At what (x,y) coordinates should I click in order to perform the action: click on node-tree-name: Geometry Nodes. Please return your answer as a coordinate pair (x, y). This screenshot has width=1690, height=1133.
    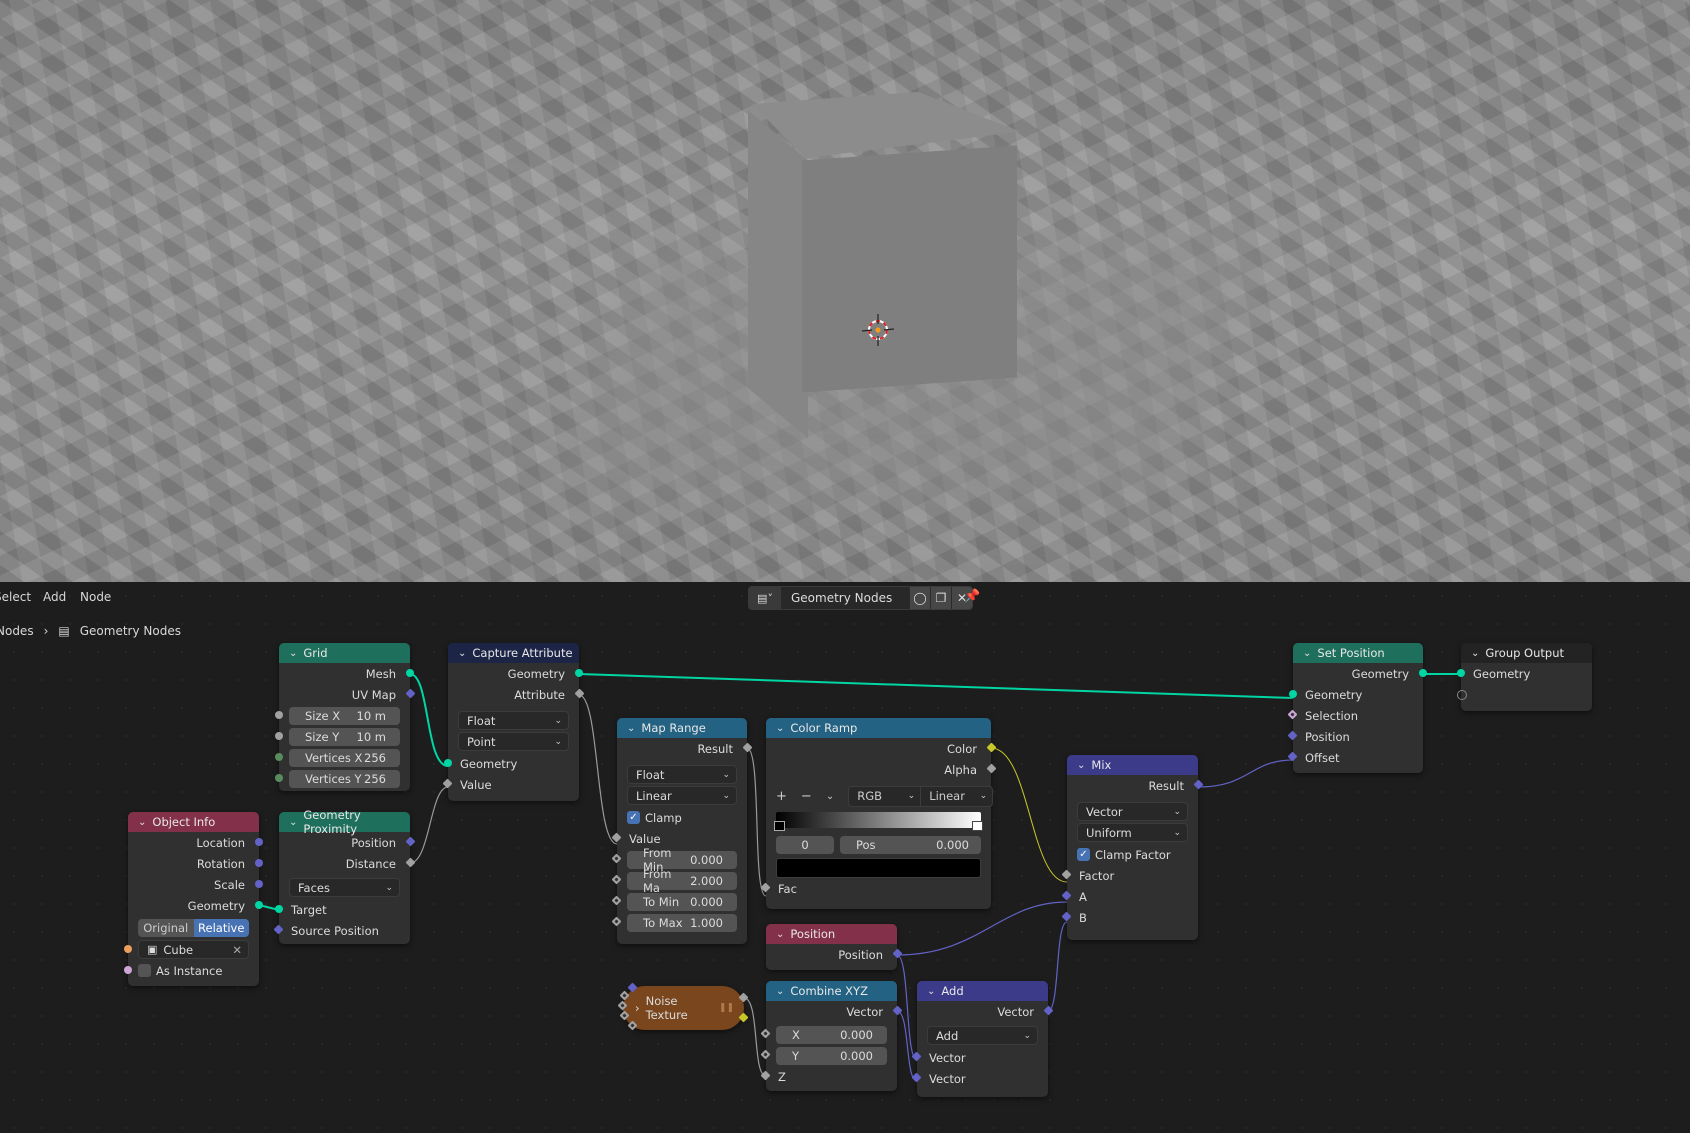
    Looking at the image, I should click on (845, 598).